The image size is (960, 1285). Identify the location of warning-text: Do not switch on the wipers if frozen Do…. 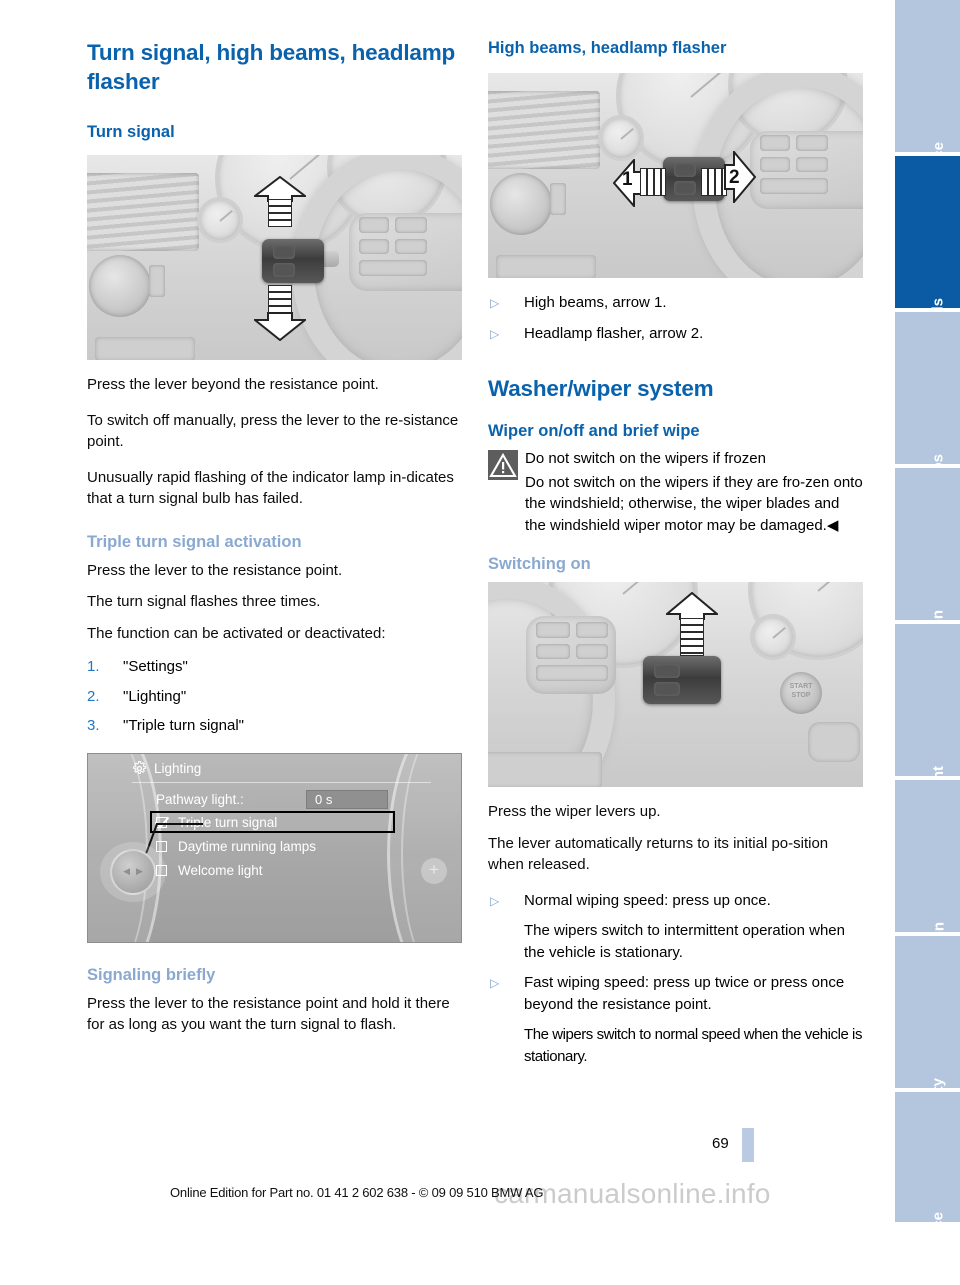
(694, 492).